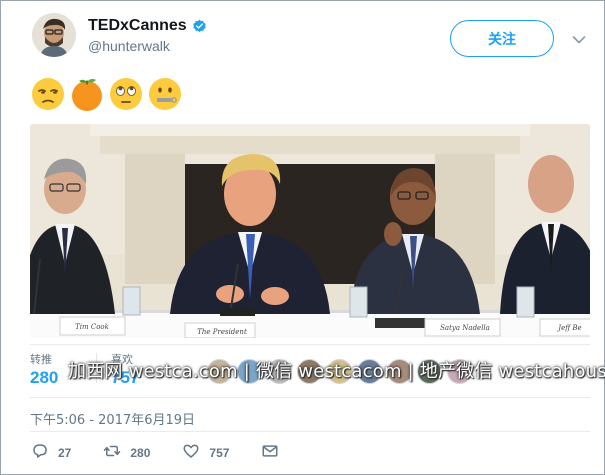 This screenshot has height=475, width=605. What do you see at coordinates (147, 35) in the screenshot?
I see `author-block: TEDxCannes @hunterwalk` at bounding box center [147, 35].